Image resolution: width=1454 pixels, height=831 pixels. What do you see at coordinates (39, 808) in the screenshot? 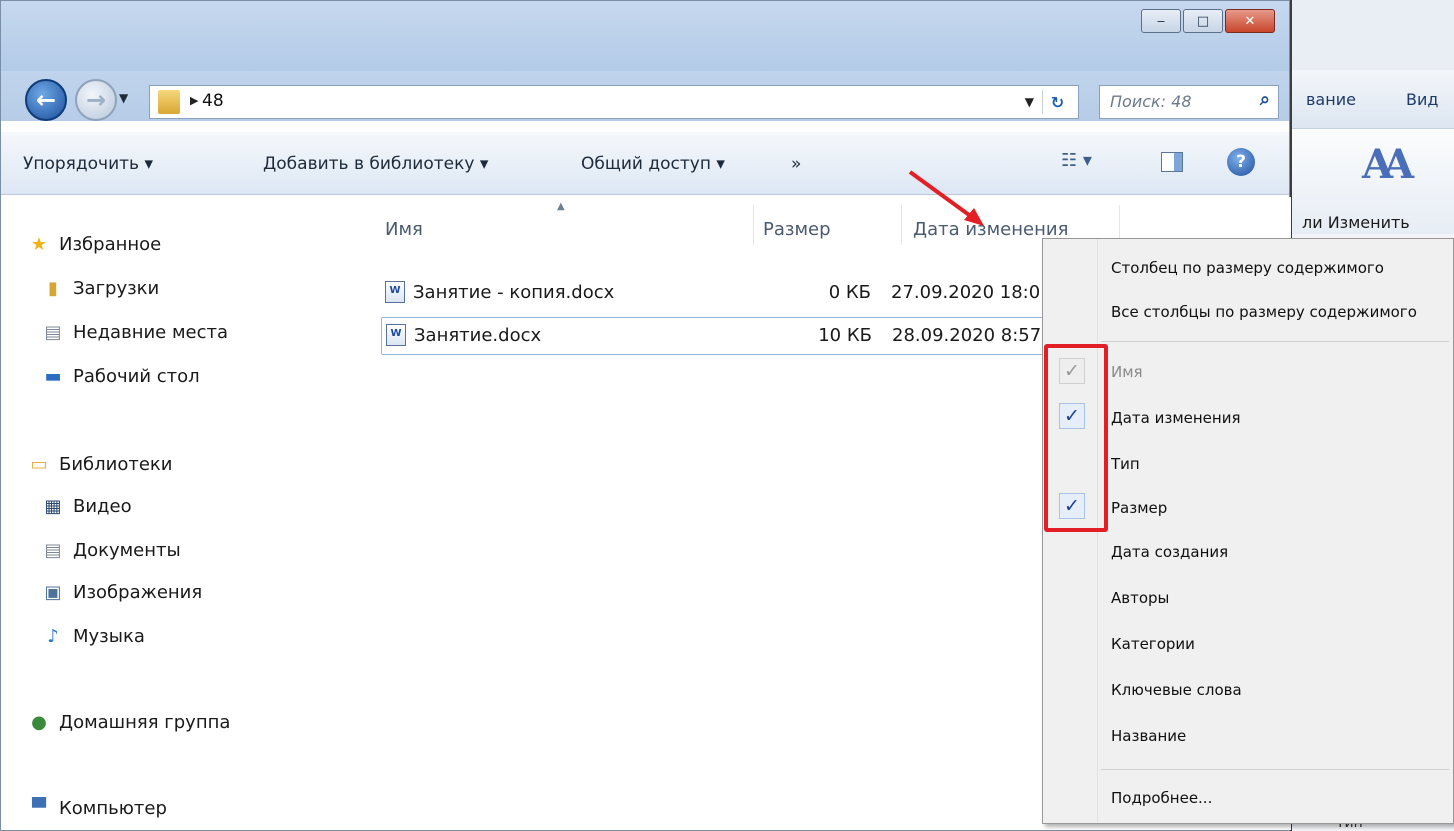
I see `computer-icon: ▀` at bounding box center [39, 808].